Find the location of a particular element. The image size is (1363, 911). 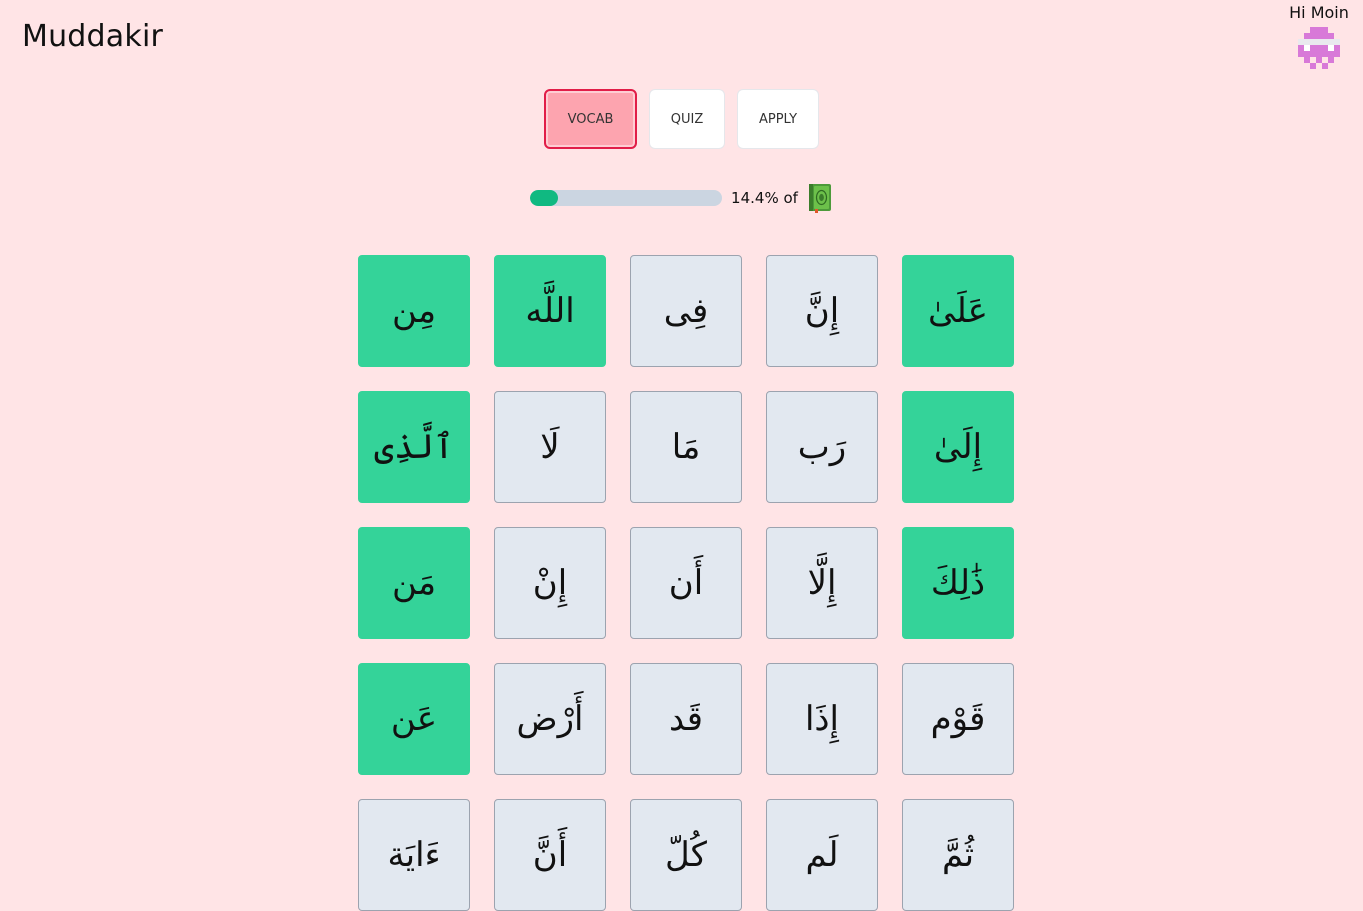

word-text: كُلّ is located at coordinates (686, 855).